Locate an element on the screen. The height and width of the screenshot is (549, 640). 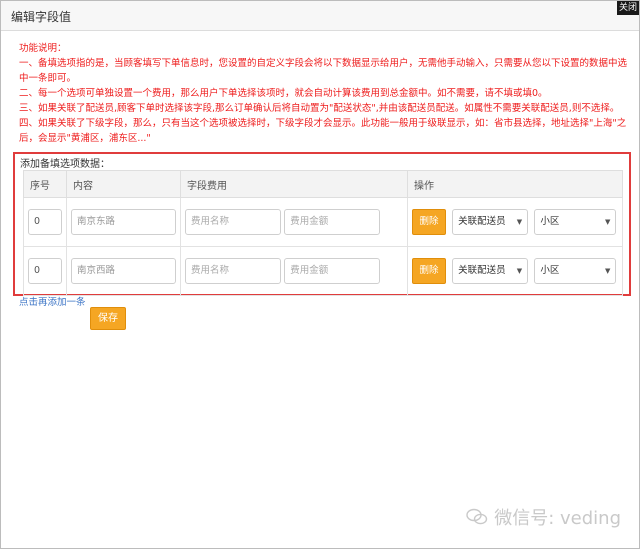
header-index: 序号 is located at coordinates (45, 184).